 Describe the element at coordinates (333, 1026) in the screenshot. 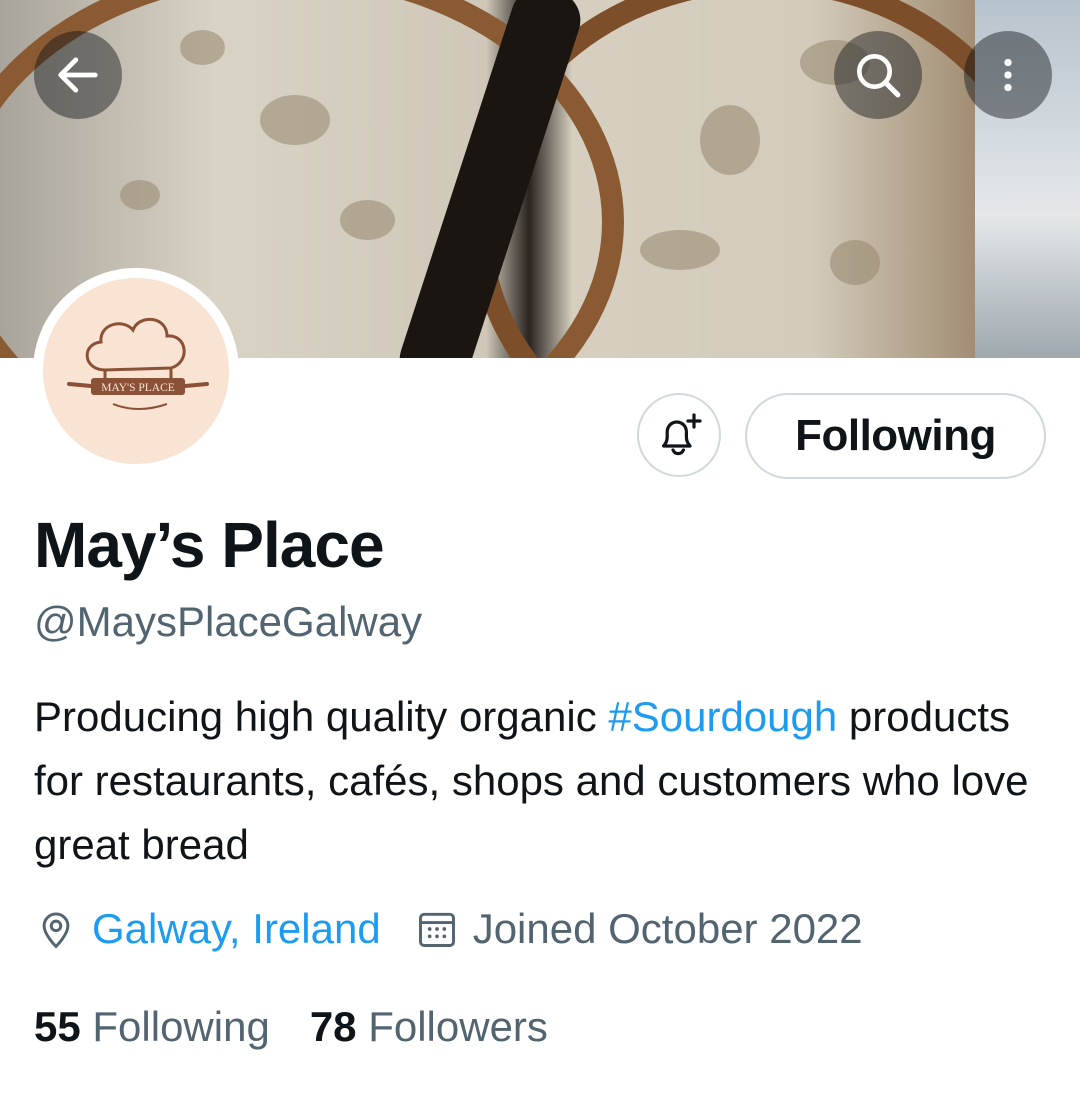

I see `followers-count: 78` at that location.